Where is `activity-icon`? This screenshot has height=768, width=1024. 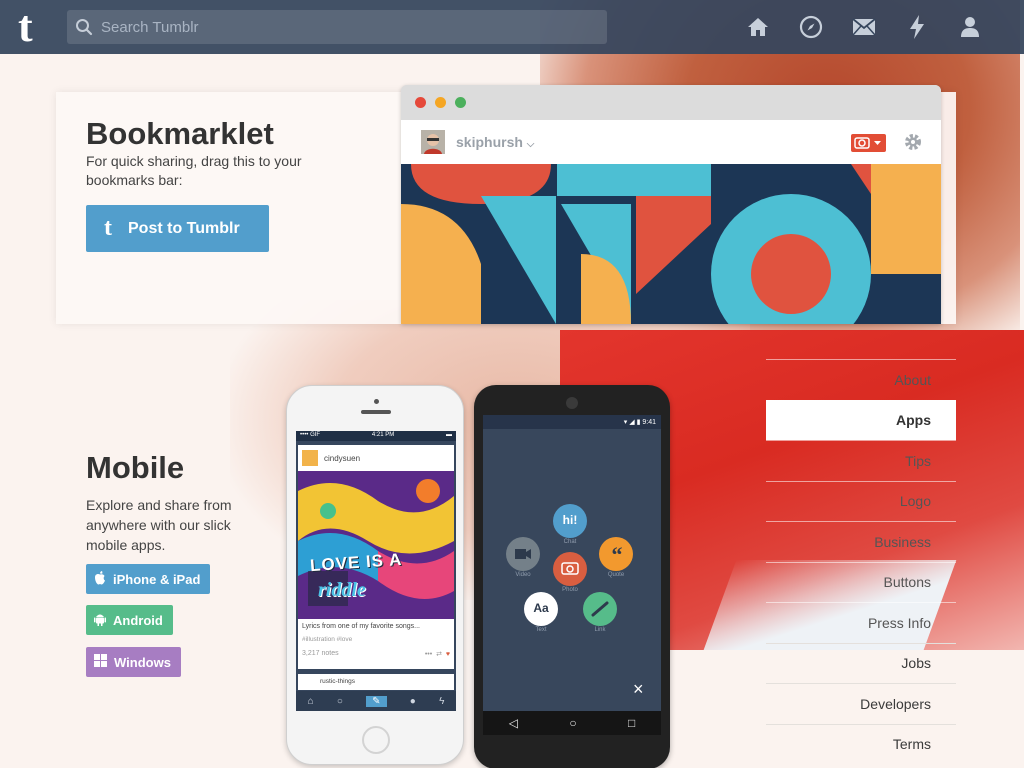
activity-icon is located at coordinates (917, 27).